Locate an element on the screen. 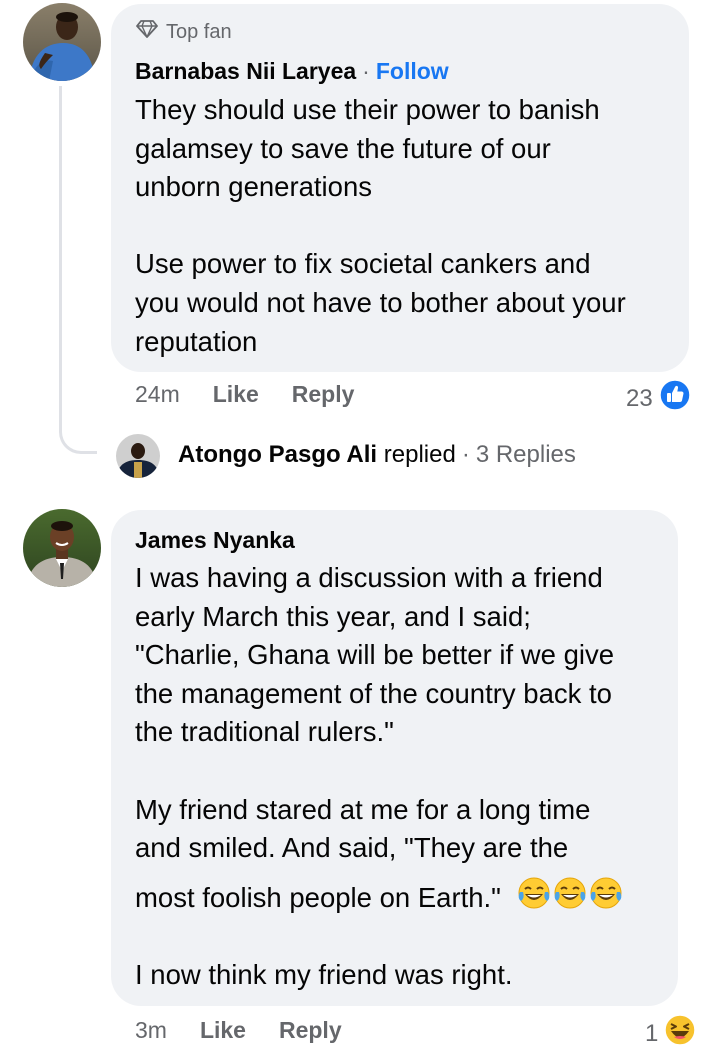  reaction-summary-james: 1 is located at coordinates (671, 1033).